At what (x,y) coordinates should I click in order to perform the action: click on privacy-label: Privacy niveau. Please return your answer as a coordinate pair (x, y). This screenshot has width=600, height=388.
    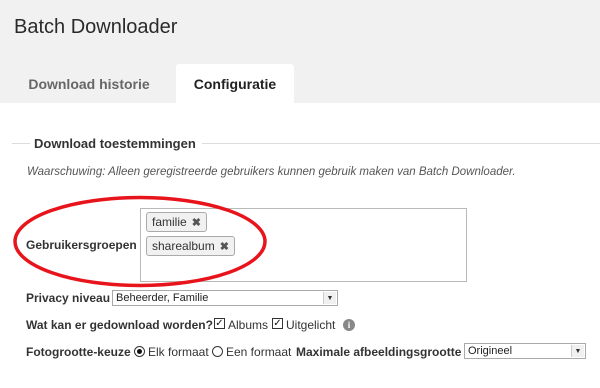
    Looking at the image, I should click on (68, 298).